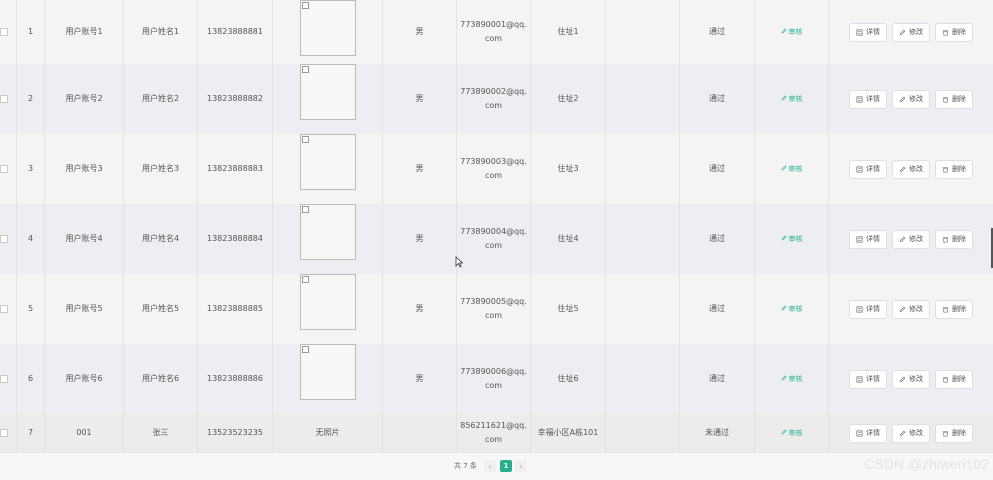 The width and height of the screenshot is (993, 480). I want to click on email-cell: 856211621@qq. com, so click(494, 433).